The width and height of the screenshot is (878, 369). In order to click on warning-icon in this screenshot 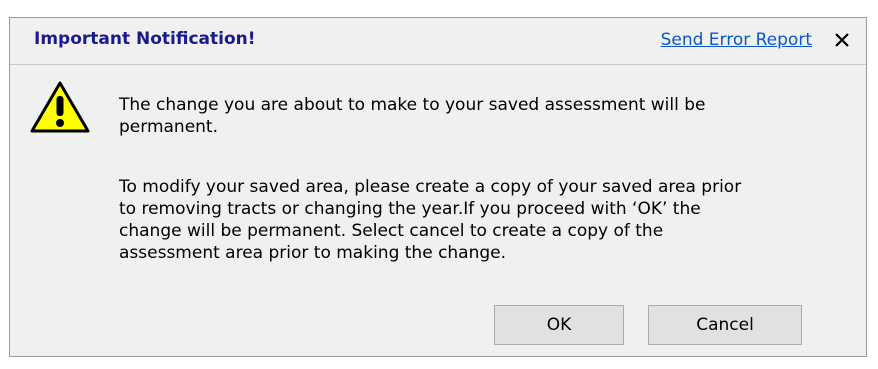, I will do `click(60, 107)`.